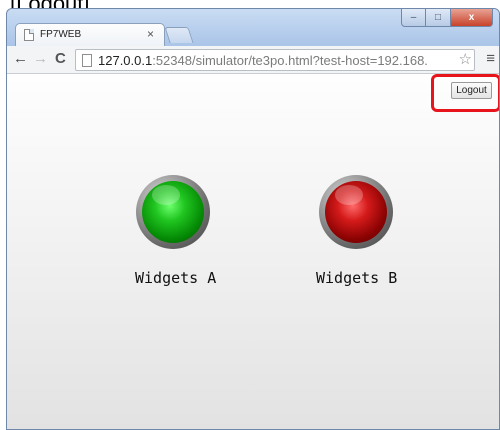 This screenshot has height=430, width=500. I want to click on menu-icon: ≡, so click(490, 58).